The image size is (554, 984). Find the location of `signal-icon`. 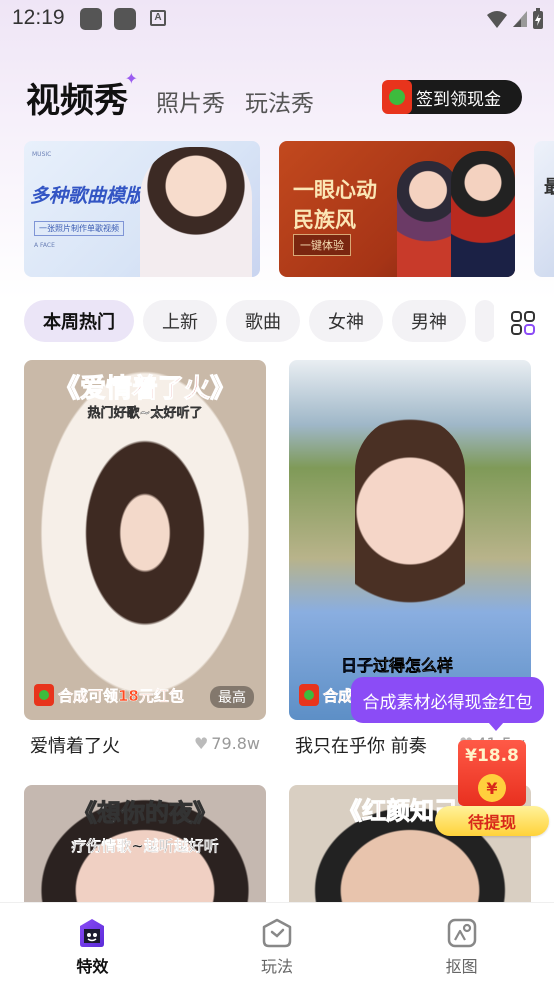

signal-icon is located at coordinates (520, 19).